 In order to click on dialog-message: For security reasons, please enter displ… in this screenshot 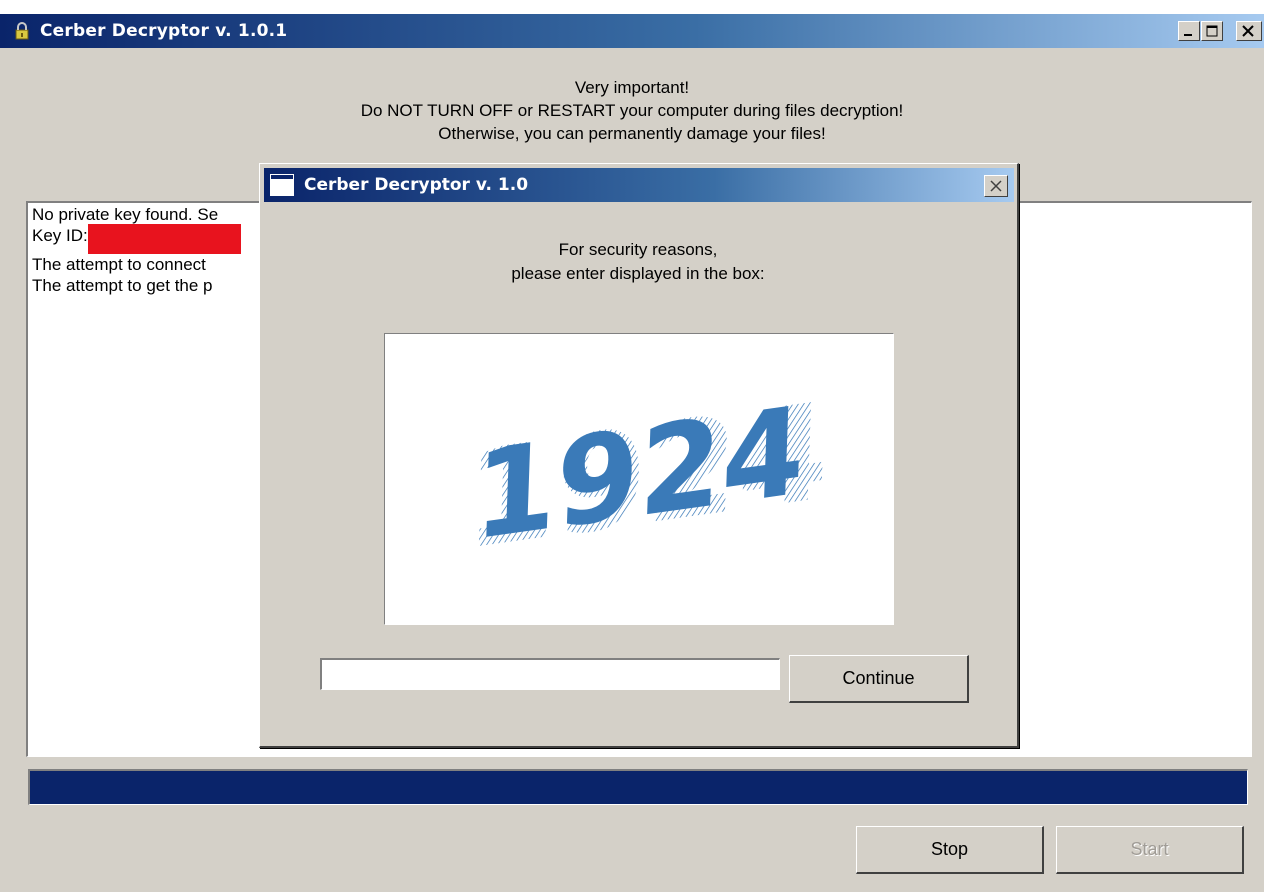, I will do `click(638, 262)`.